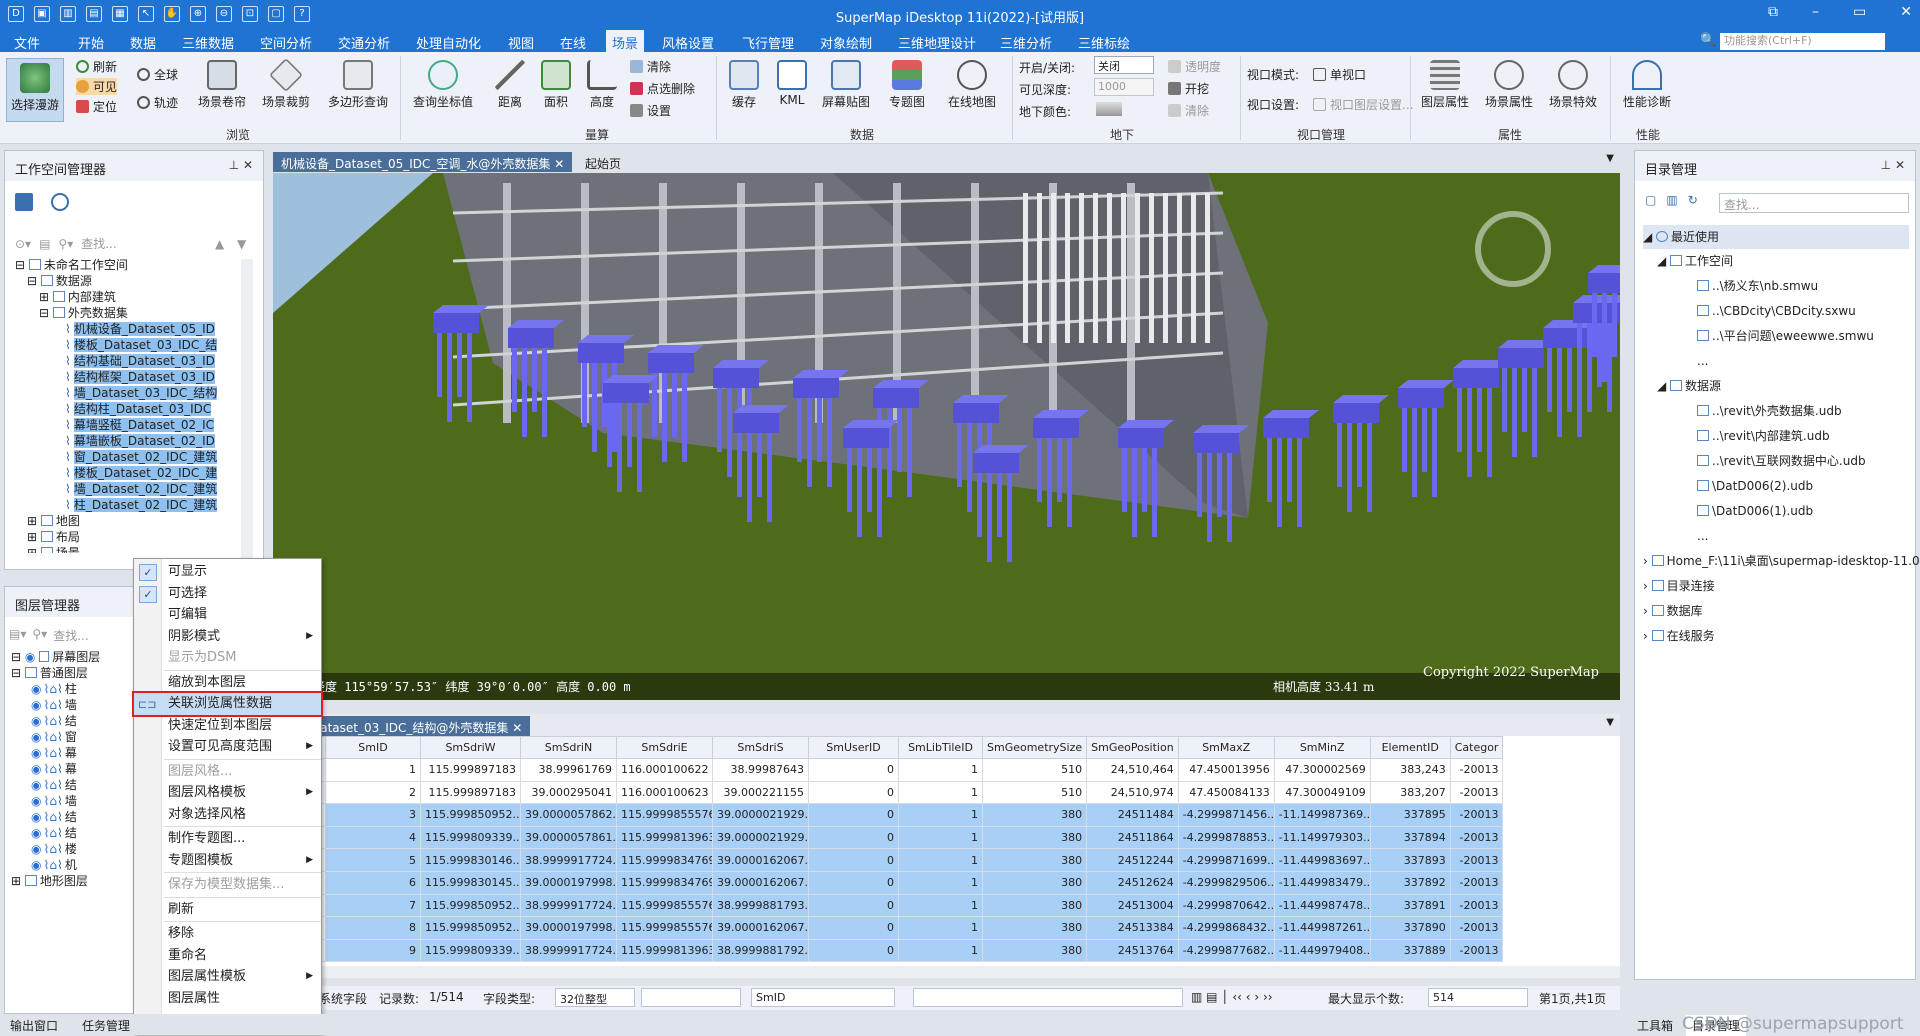  I want to click on context-menu-item: 可选择, so click(227, 594).